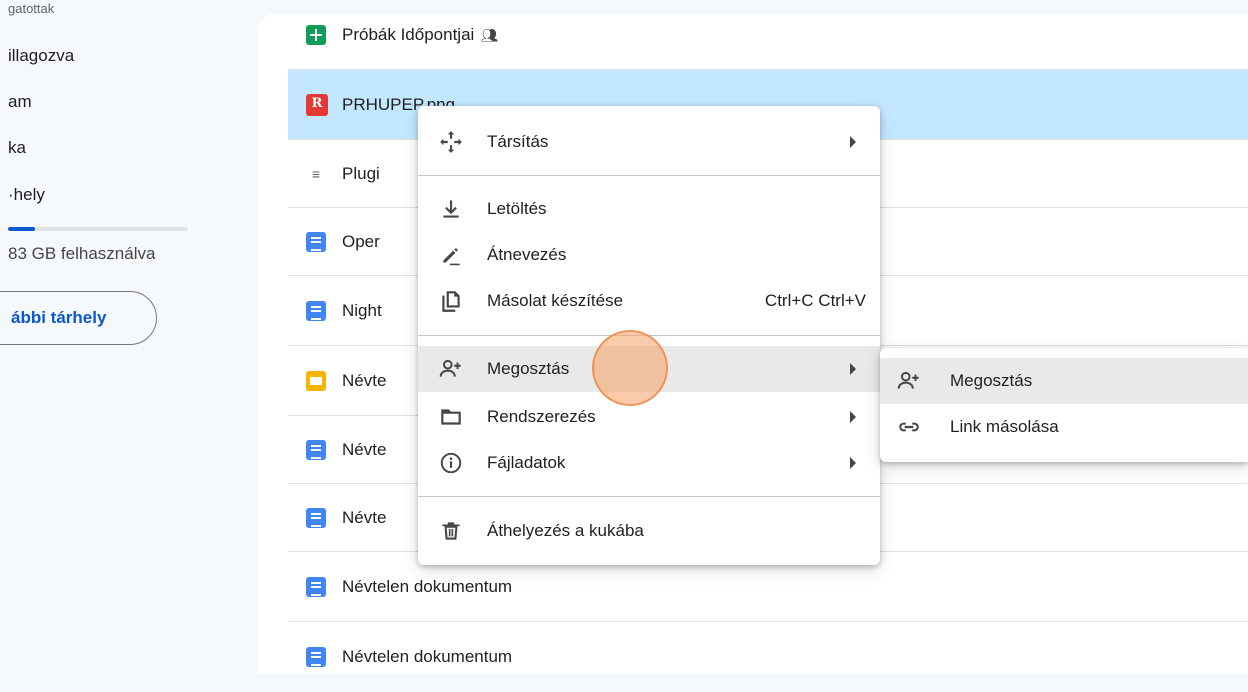  I want to click on sidebar-item-trash: ka, so click(17, 148).